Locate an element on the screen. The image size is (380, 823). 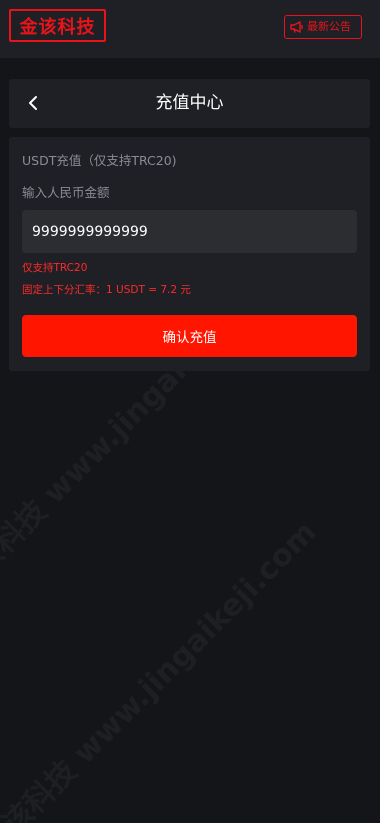
back-button is located at coordinates (33, 103).